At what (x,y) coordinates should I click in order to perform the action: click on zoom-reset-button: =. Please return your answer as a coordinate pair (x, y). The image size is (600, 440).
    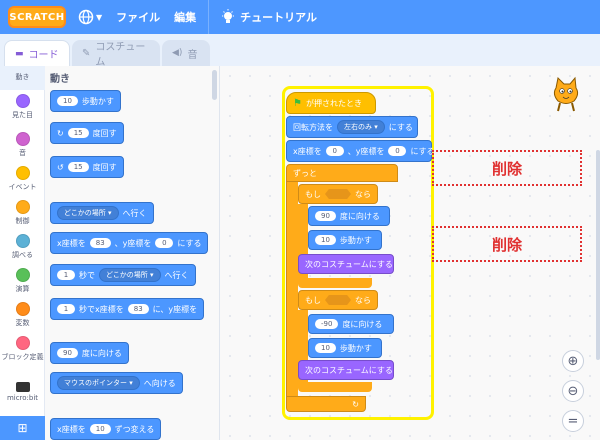
    Looking at the image, I should click on (573, 421).